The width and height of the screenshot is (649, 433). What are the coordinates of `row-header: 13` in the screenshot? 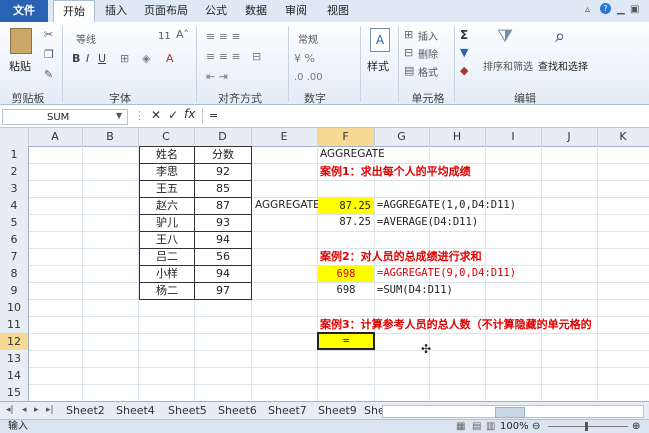 It's located at (14, 359).